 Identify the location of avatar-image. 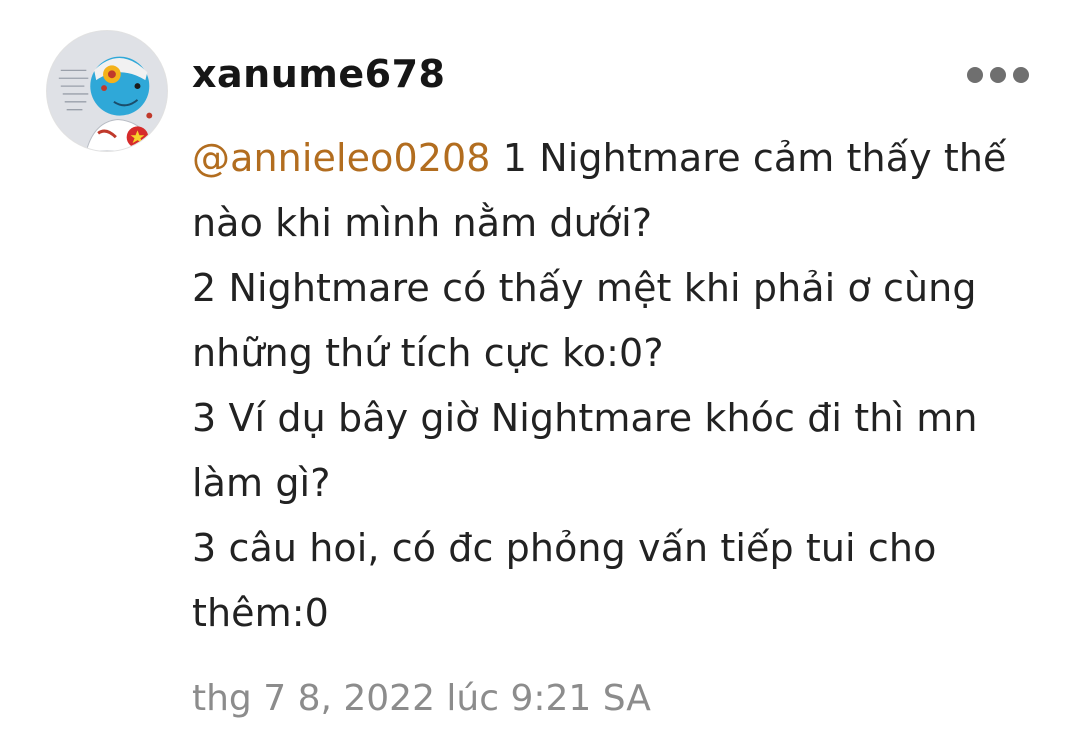
(107, 91).